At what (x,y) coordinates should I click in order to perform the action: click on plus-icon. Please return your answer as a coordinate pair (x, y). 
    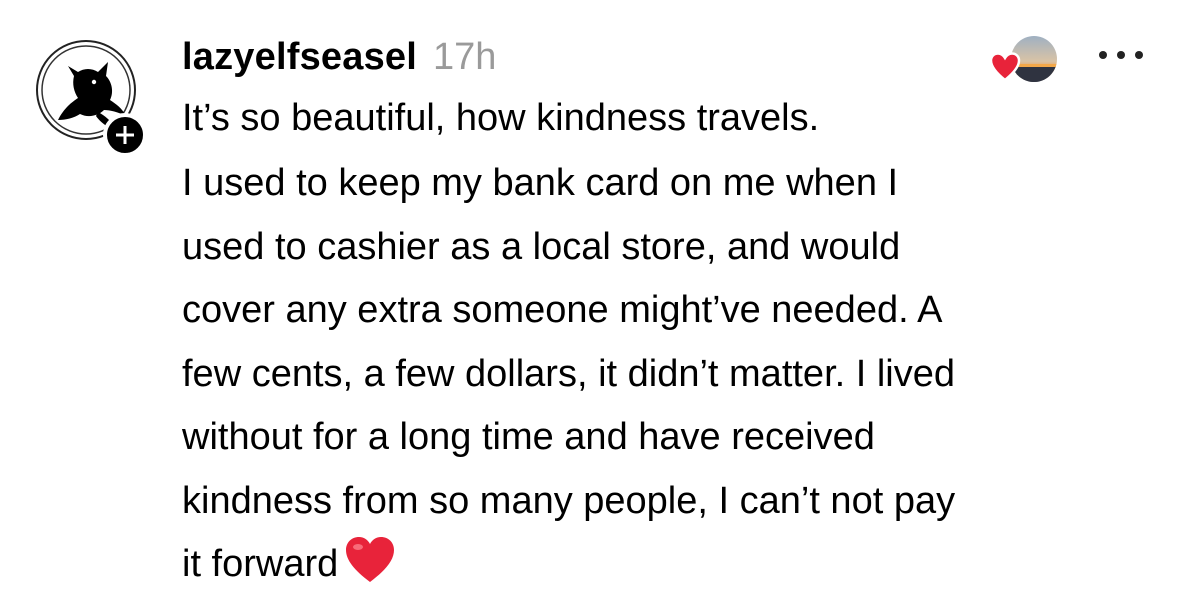
    Looking at the image, I should click on (125, 135).